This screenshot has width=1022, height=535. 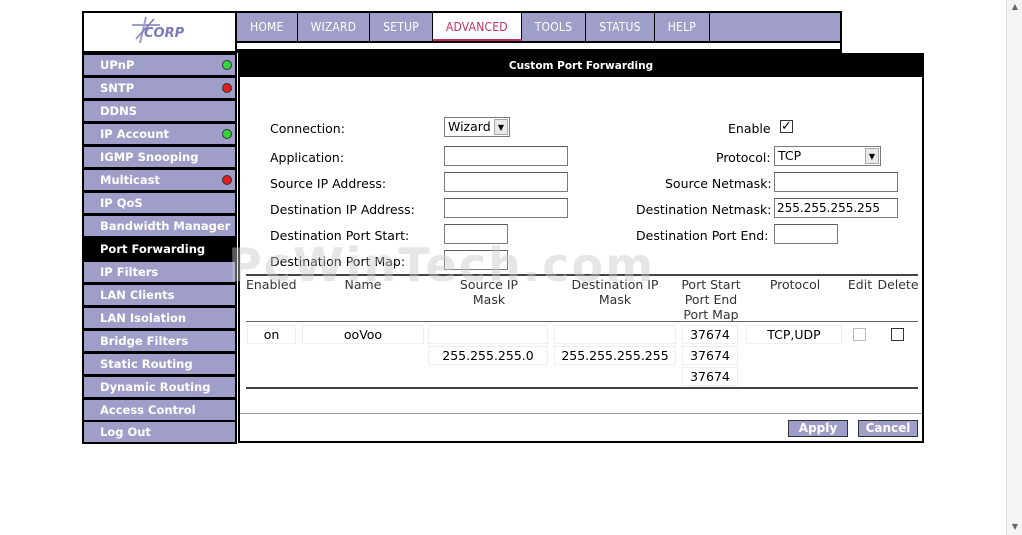 I want to click on dest-port-end-input, so click(x=806, y=234).